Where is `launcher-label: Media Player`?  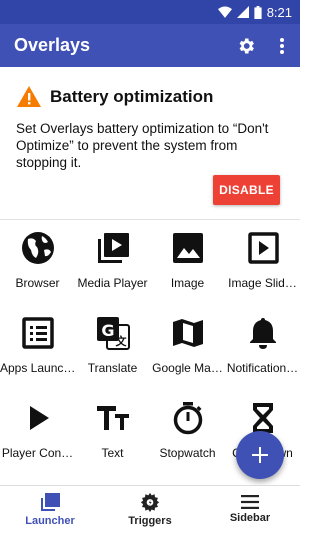 launcher-label: Media Player is located at coordinates (112, 283).